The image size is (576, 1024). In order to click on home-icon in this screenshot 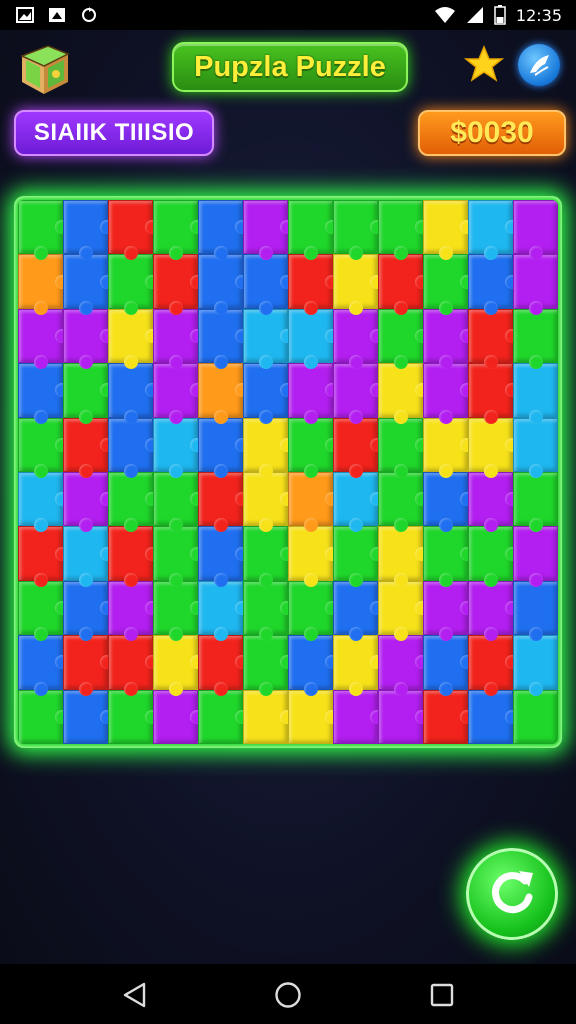, I will do `click(288, 995)`.